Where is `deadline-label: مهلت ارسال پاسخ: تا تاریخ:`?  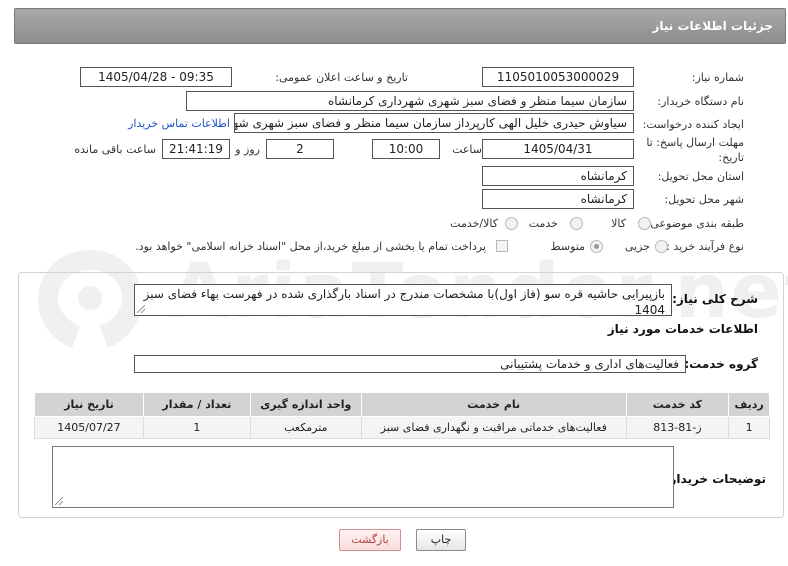
deadline-label: مهلت ارسال پاسخ: تا تاریخ: is located at coordinates (689, 150).